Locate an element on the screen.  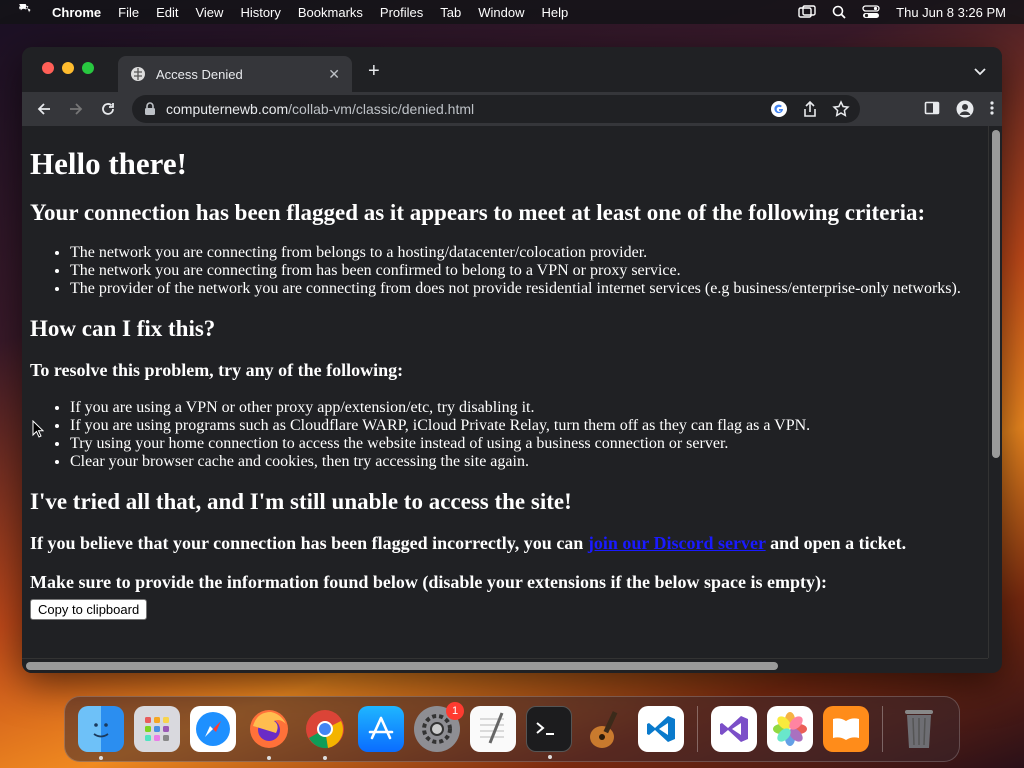
bookmark-star-icon is located at coordinates (841, 109).